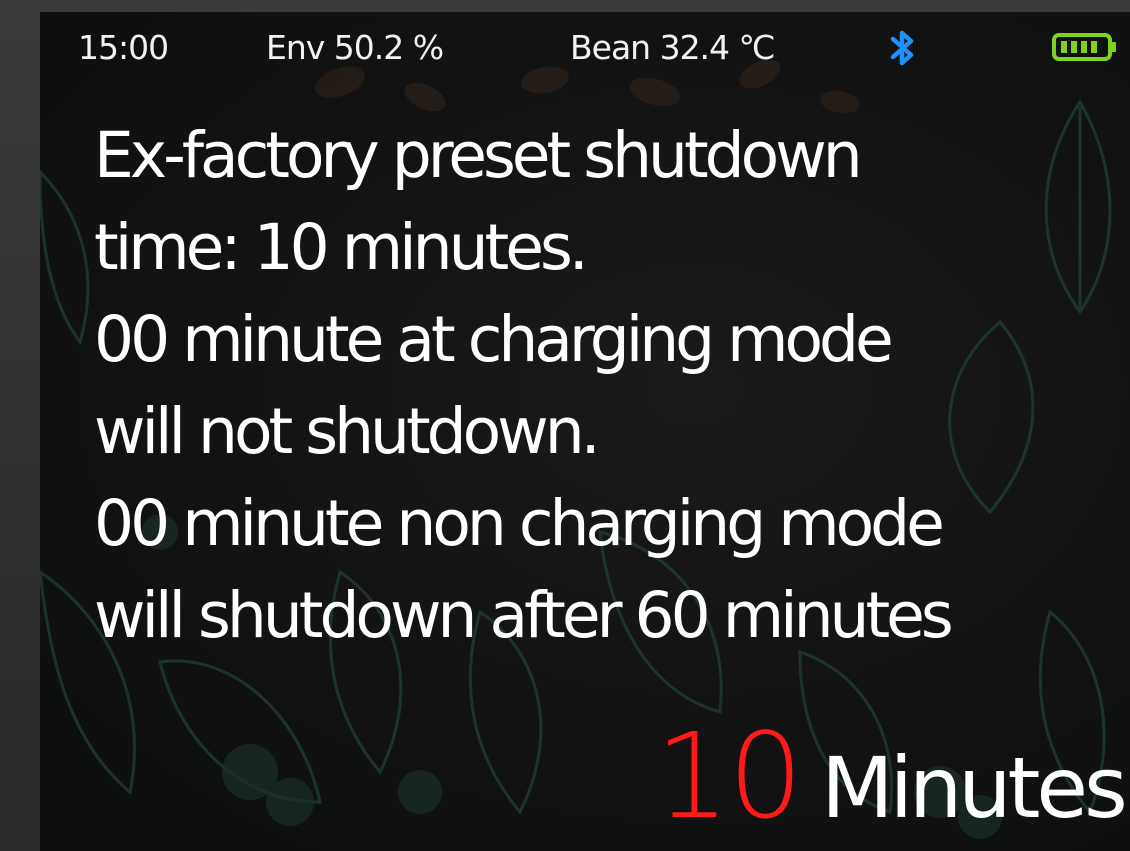  What do you see at coordinates (123, 47) in the screenshot?
I see `clock-time: 15:00` at bounding box center [123, 47].